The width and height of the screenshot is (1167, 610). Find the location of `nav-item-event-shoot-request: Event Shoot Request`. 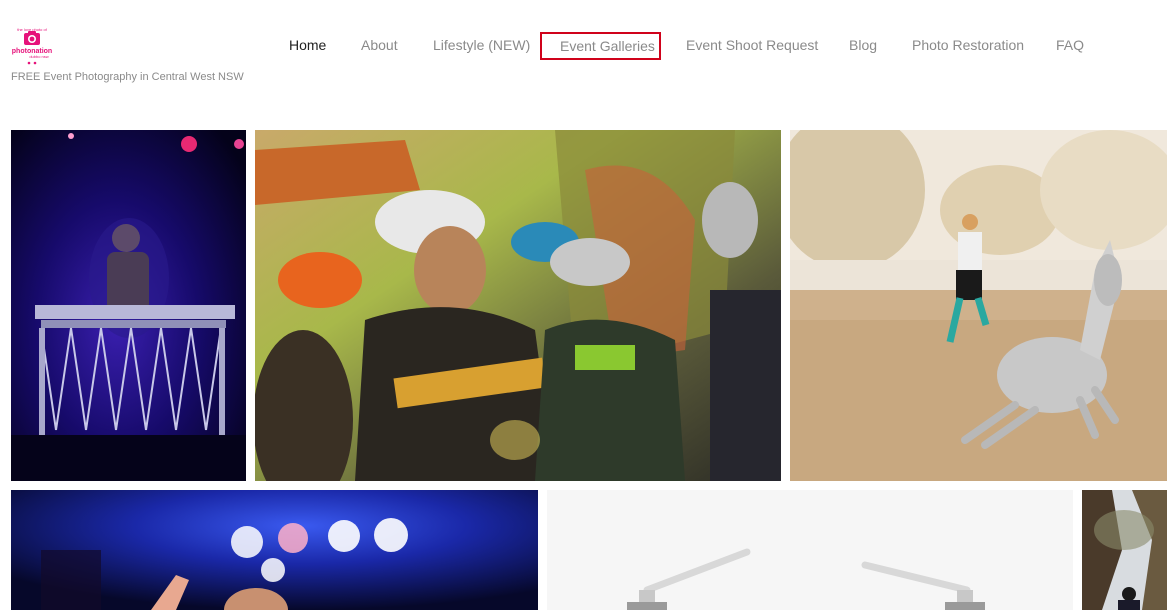

nav-item-event-shoot-request: Event Shoot Request is located at coordinates (752, 46).